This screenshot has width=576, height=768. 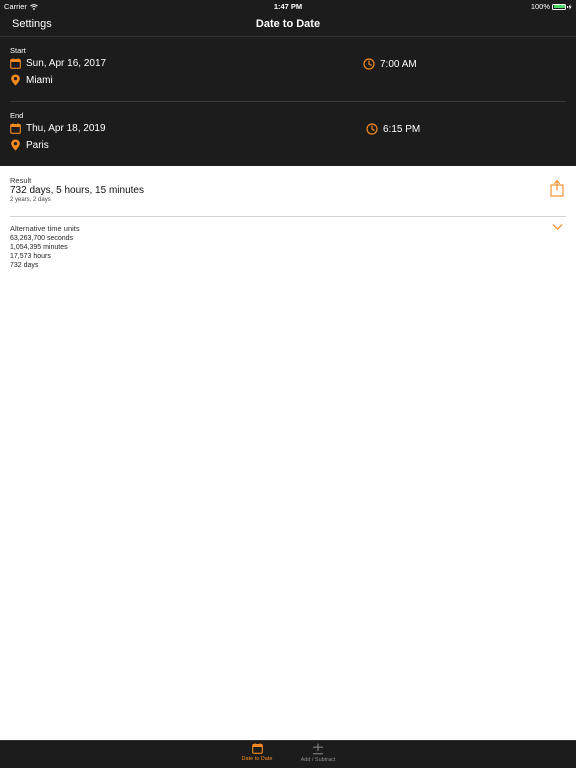 What do you see at coordinates (17, 115) in the screenshot?
I see `end-label: End` at bounding box center [17, 115].